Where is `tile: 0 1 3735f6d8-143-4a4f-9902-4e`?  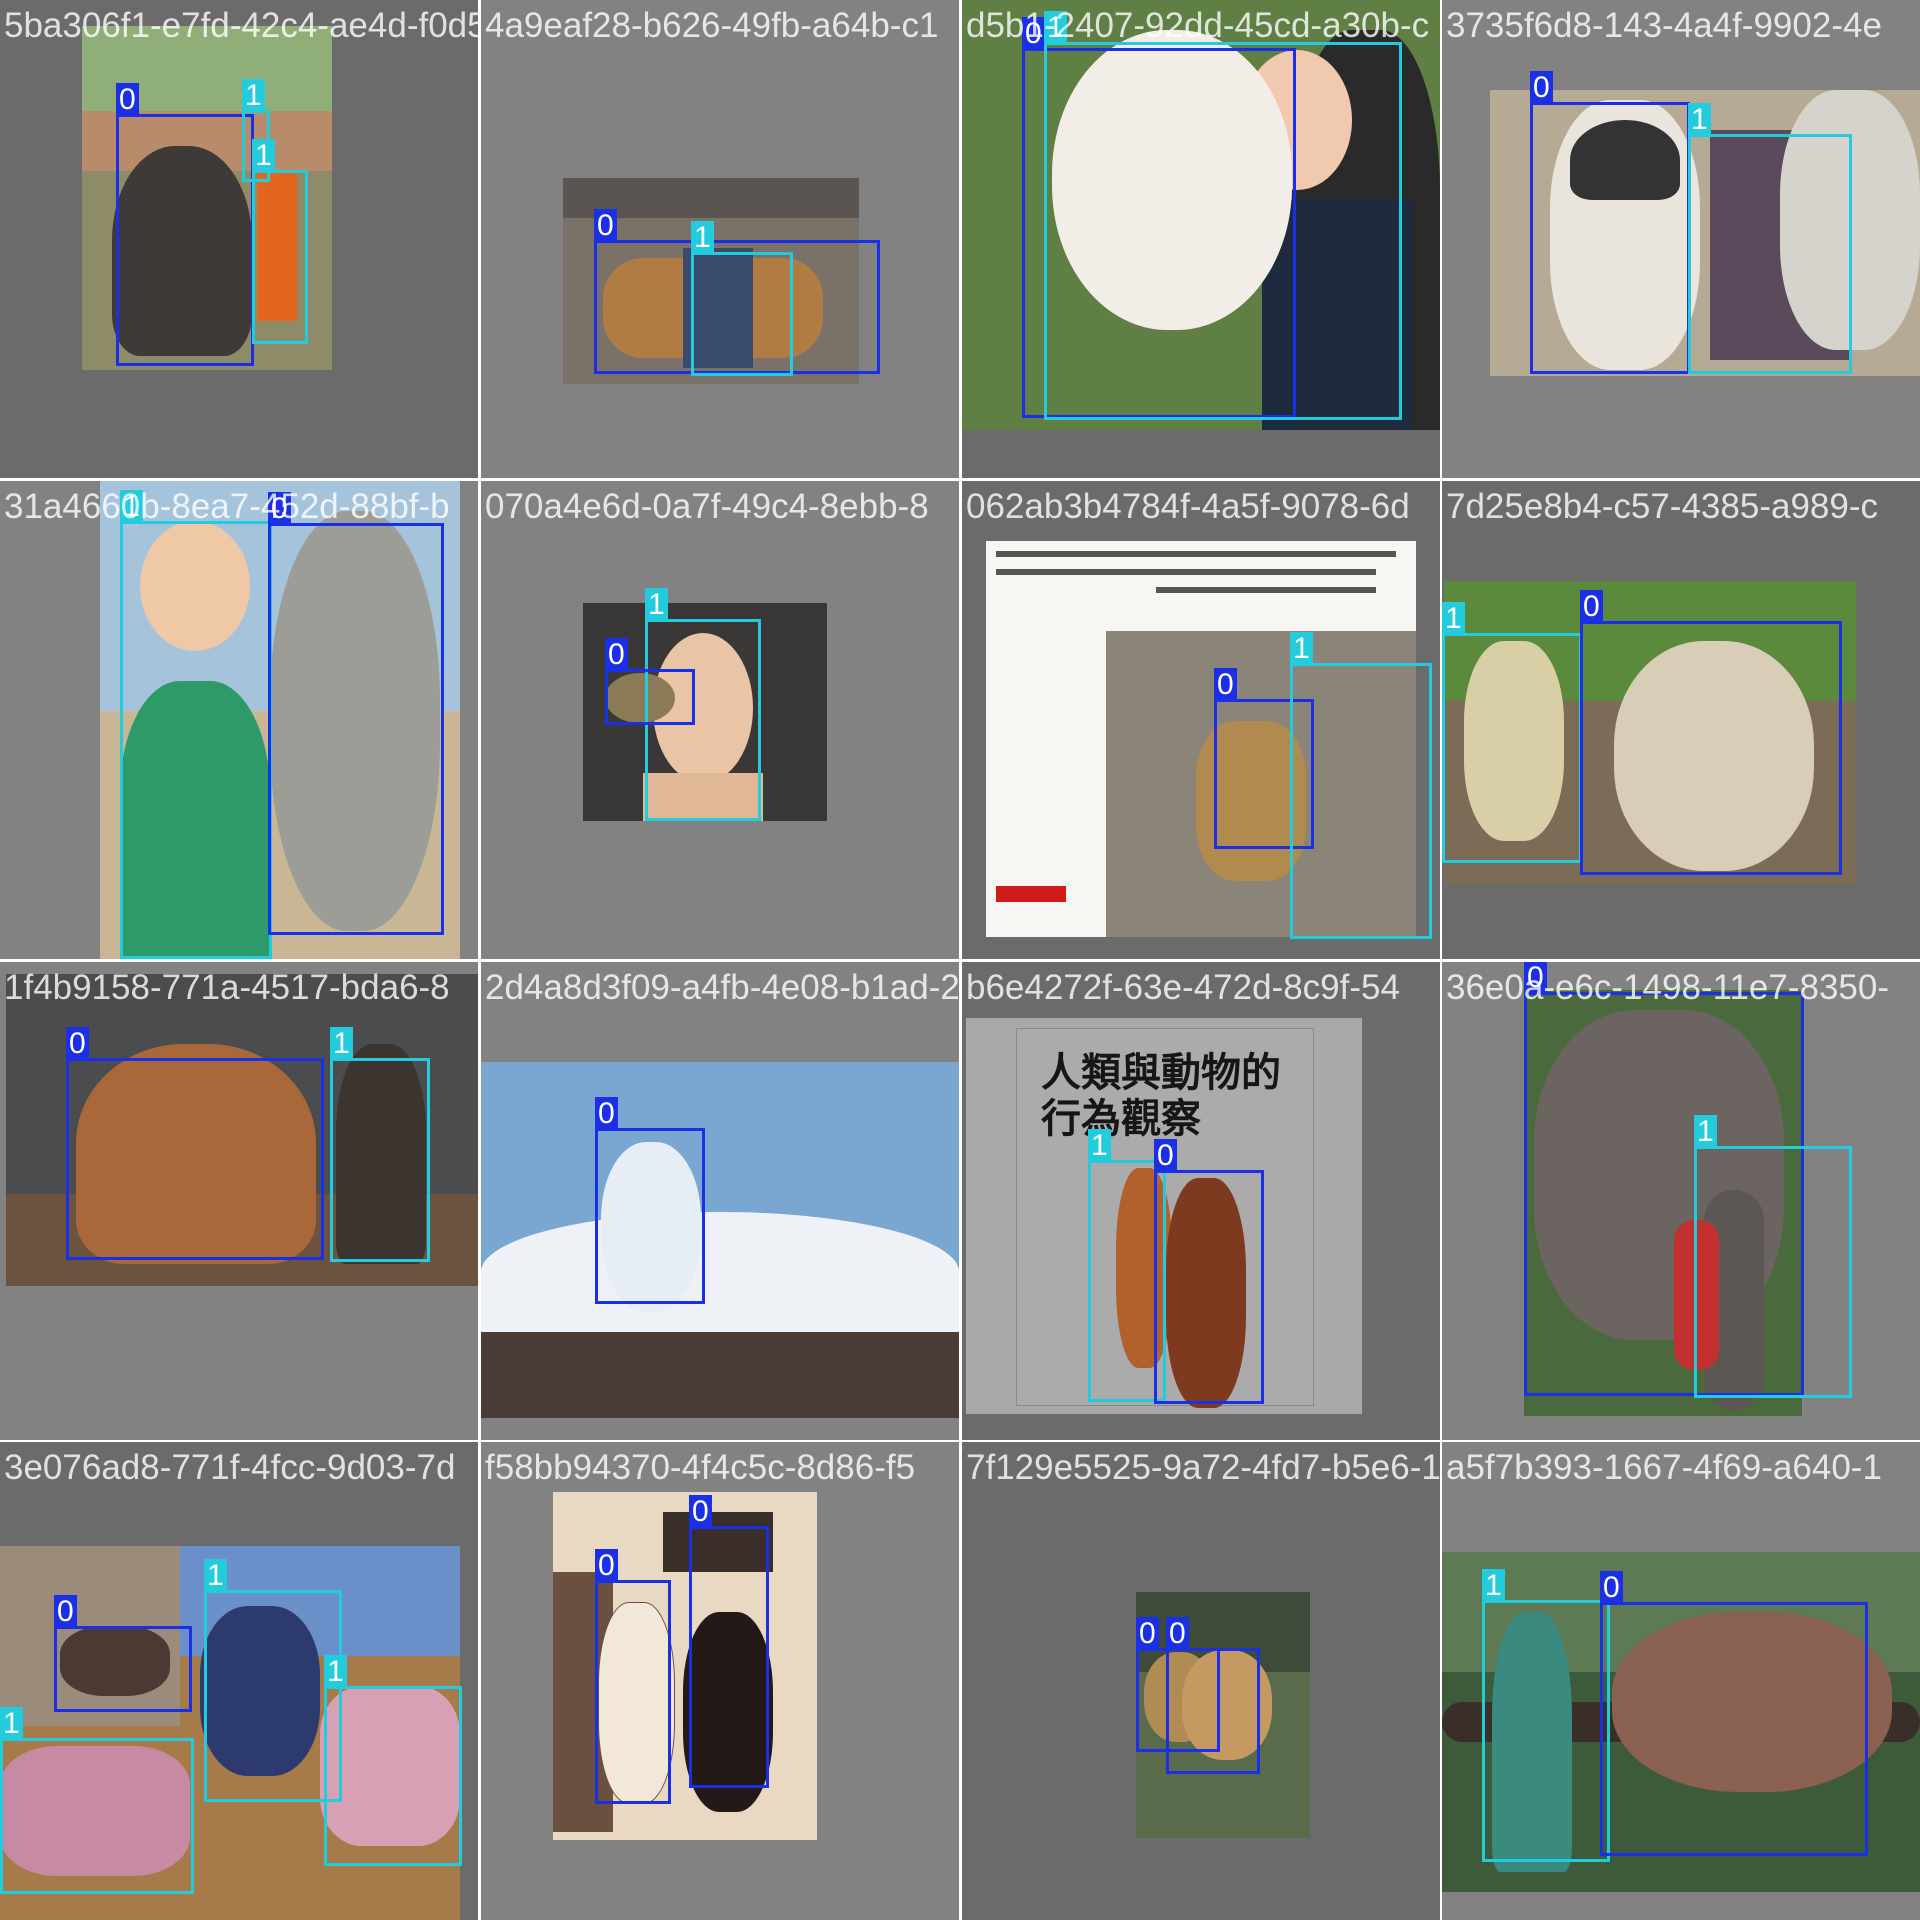
tile: 0 1 3735f6d8-143-4a4f-9902-4e is located at coordinates (1681, 239).